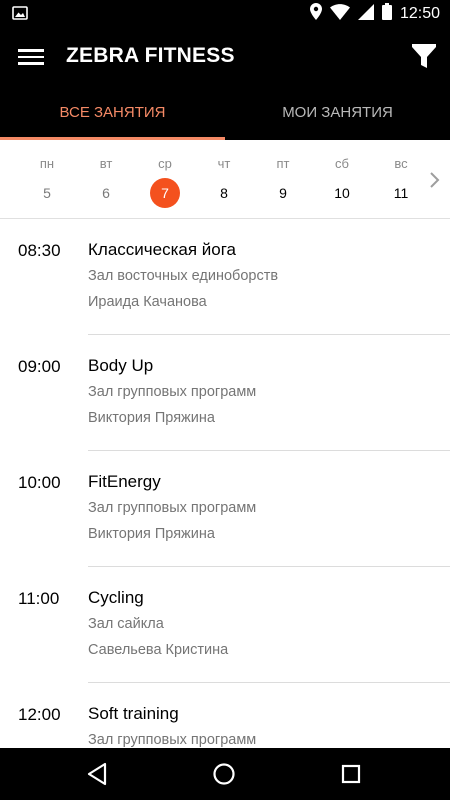  Describe the element at coordinates (342, 163) in the screenshot. I see `day-name: сб` at that location.